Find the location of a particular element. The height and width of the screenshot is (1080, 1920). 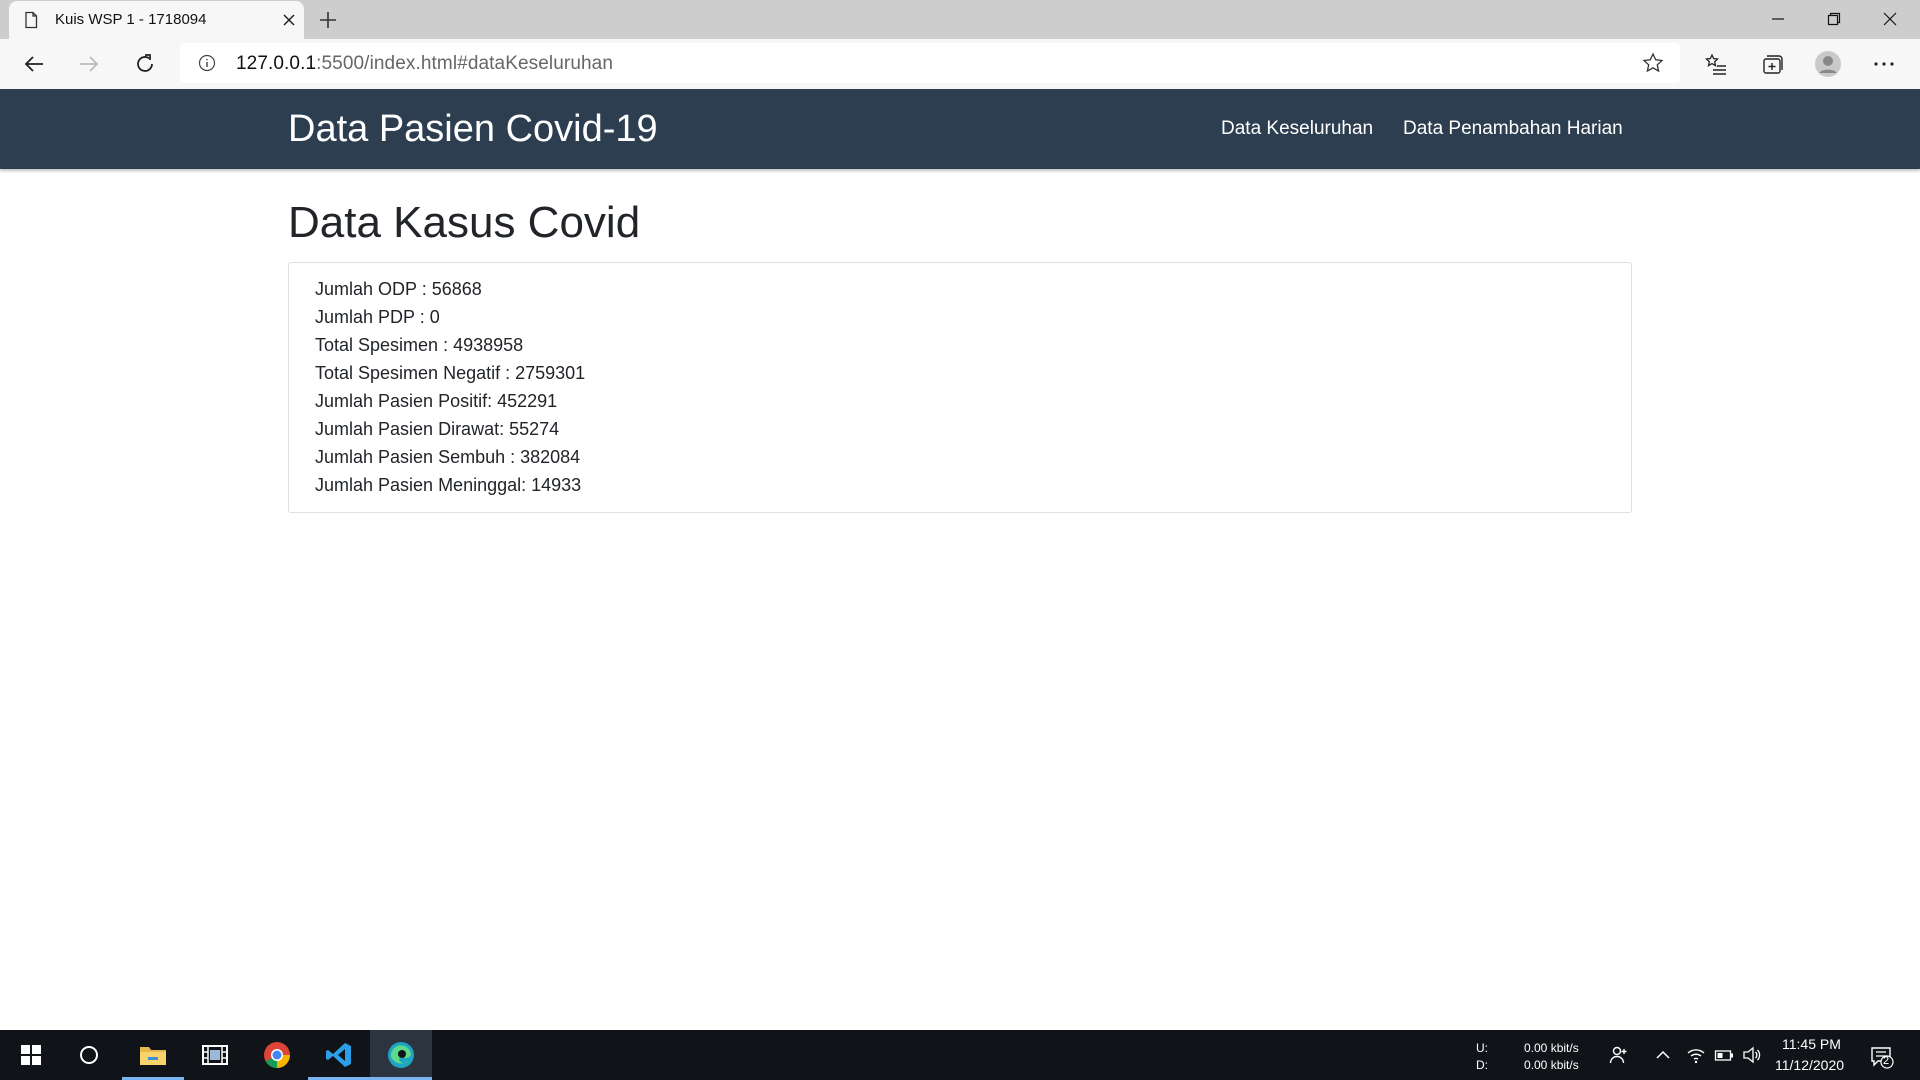

edge-icon is located at coordinates (401, 1055).